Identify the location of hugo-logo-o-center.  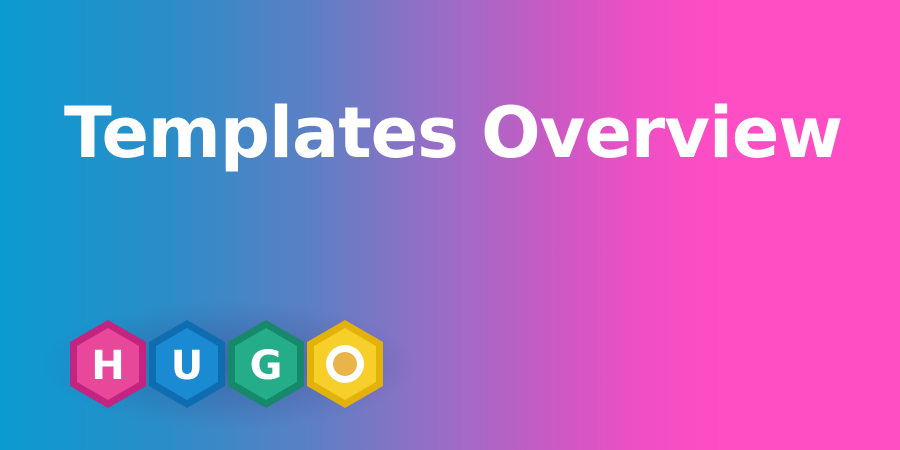
(345, 364).